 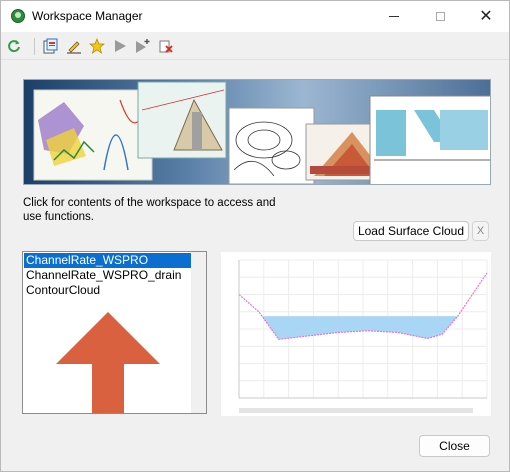 I want to click on open-workspace-button, so click(x=51, y=46).